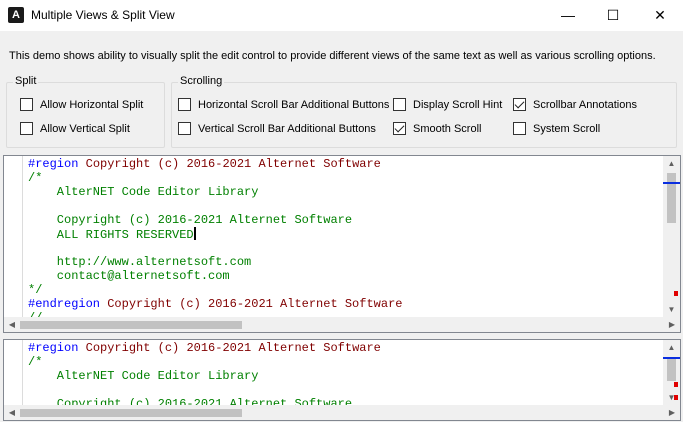 The width and height of the screenshot is (683, 422). What do you see at coordinates (447, 128) in the screenshot?
I see `checkbox-label: Smooth Scroll` at bounding box center [447, 128].